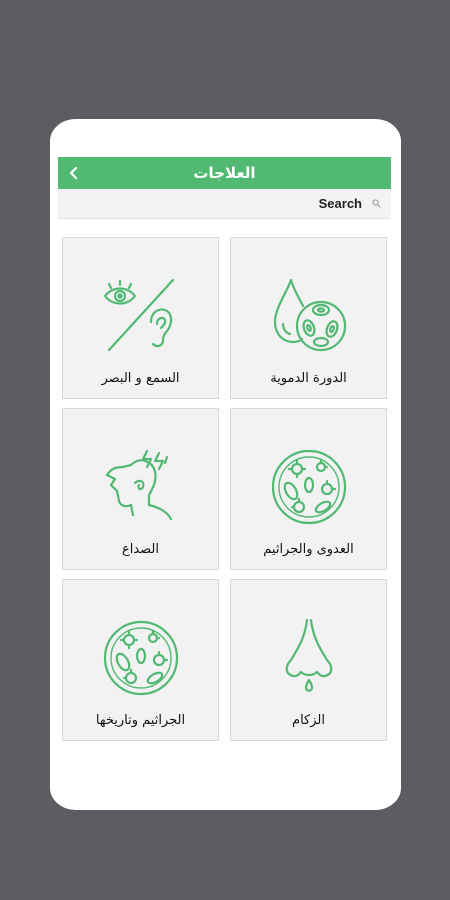 This screenshot has height=900, width=450. I want to click on card-infection-germs: العدوى والجراثيم, so click(308, 489).